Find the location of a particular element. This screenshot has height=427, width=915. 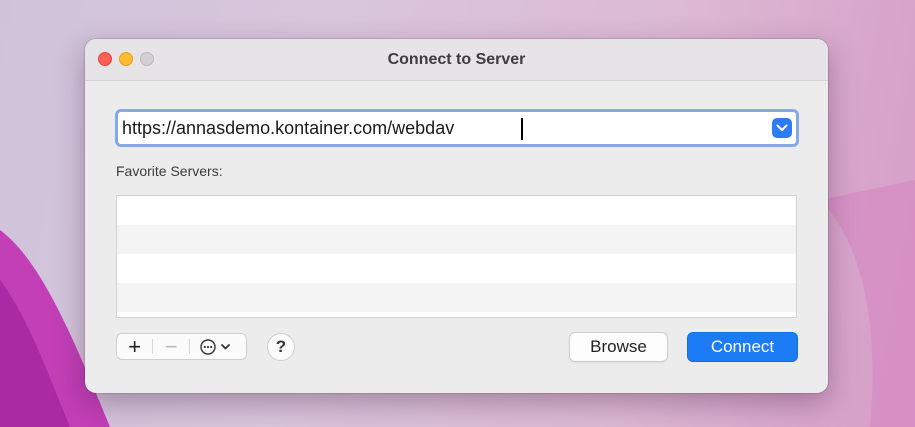

window-title: Connect to Server is located at coordinates (456, 59).